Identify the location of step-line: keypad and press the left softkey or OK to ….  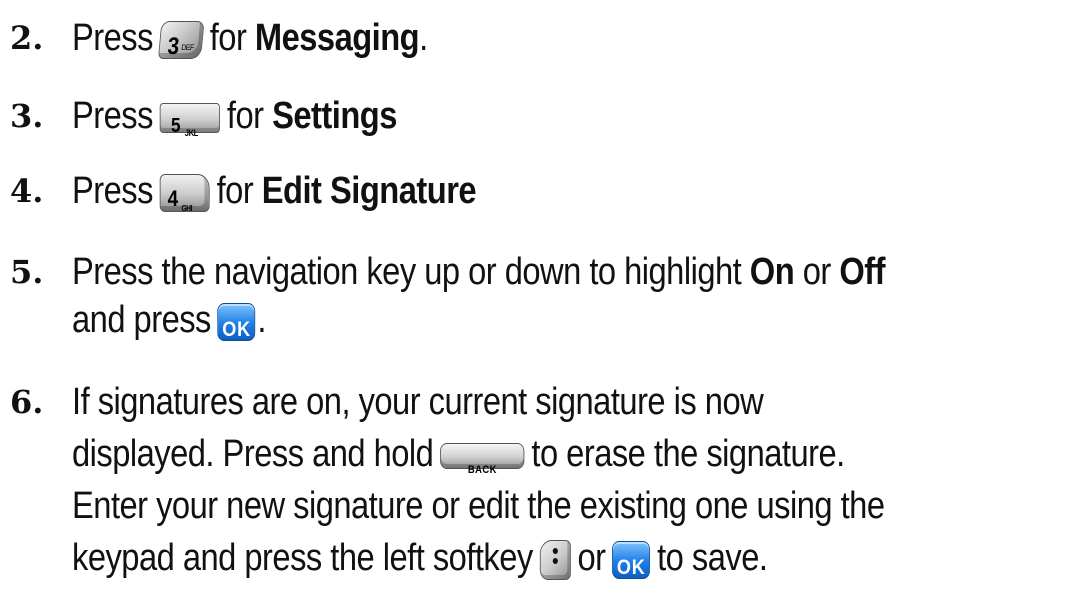
(420, 558).